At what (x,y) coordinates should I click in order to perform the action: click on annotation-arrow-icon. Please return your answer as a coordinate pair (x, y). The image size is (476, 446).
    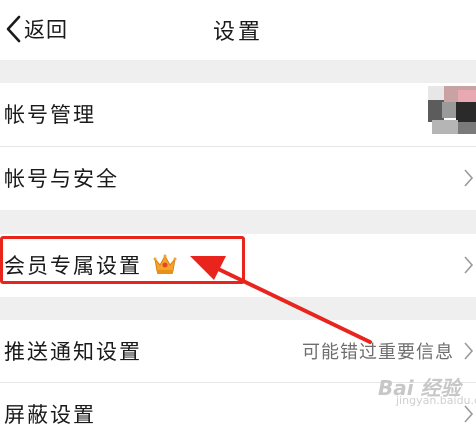
    Looking at the image, I should click on (281, 300).